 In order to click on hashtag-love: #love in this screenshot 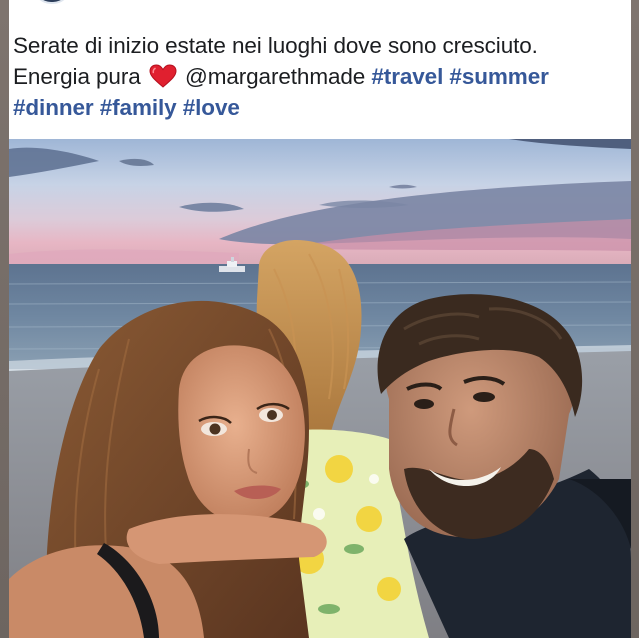, I will do `click(211, 107)`.